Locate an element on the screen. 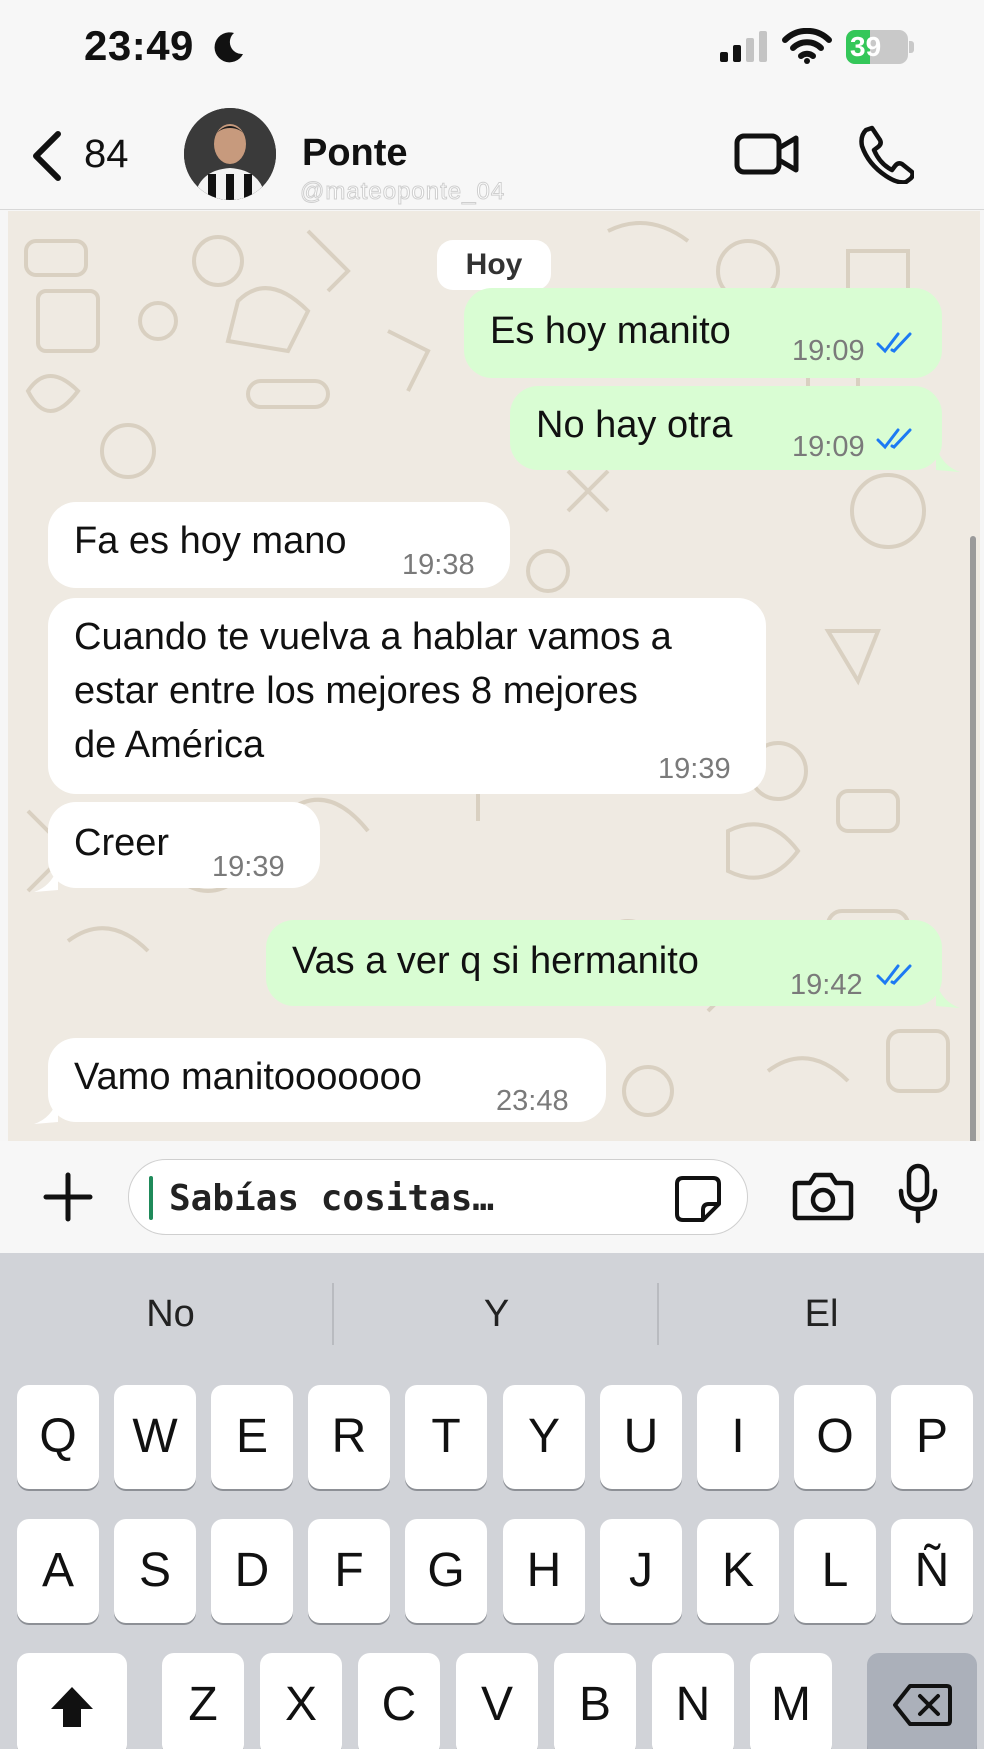  suggestion-2: Y is located at coordinates (496, 1314).